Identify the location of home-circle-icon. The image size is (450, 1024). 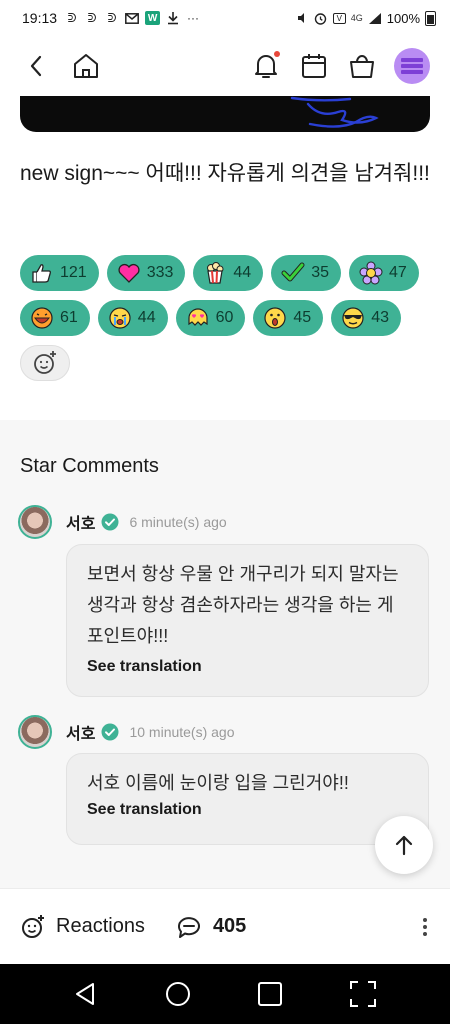
(178, 994).